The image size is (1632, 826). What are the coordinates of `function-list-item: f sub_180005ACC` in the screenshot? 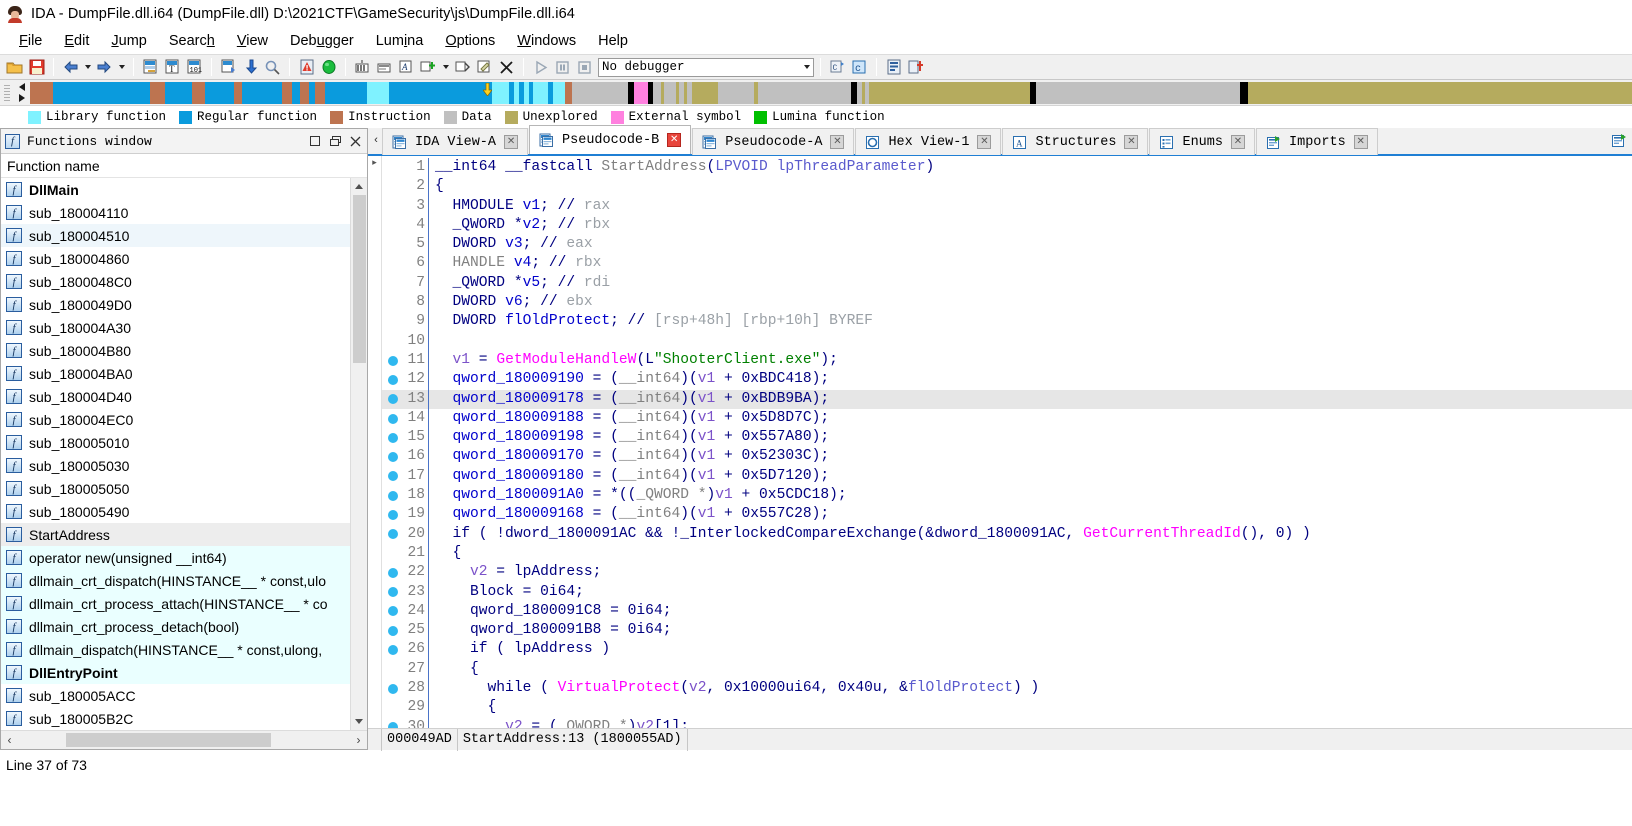 It's located at (175, 695).